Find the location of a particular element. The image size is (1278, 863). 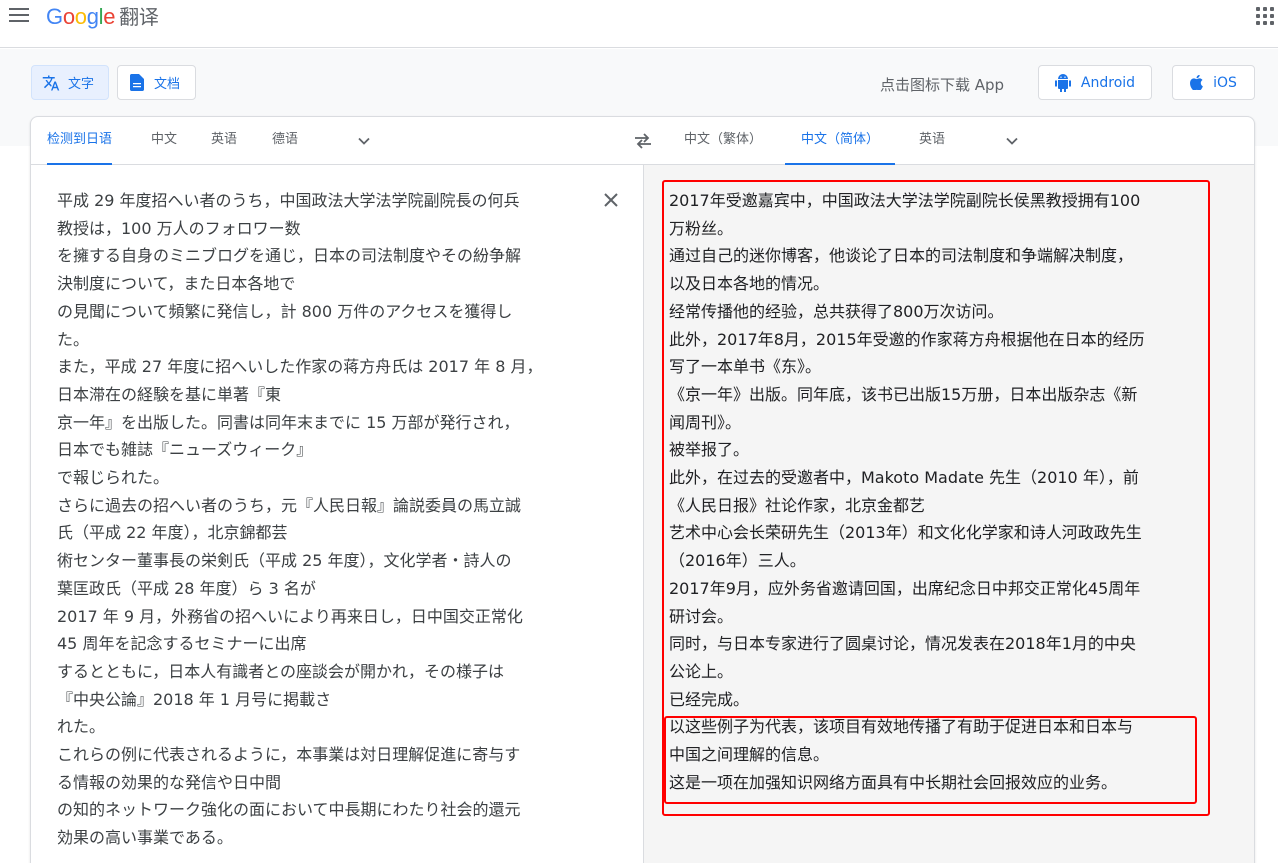

translation-line: 以及日本各地的情况。 is located at coordinates (749, 284).